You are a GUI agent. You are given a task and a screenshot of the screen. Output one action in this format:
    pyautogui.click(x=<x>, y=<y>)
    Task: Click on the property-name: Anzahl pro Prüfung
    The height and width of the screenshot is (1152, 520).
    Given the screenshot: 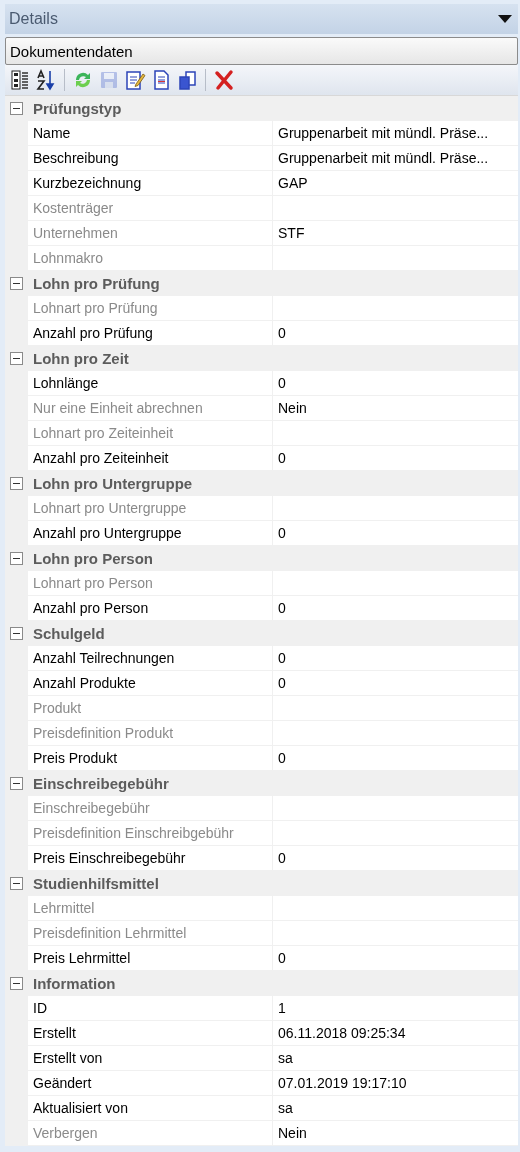 What is the action you would take?
    pyautogui.click(x=150, y=333)
    